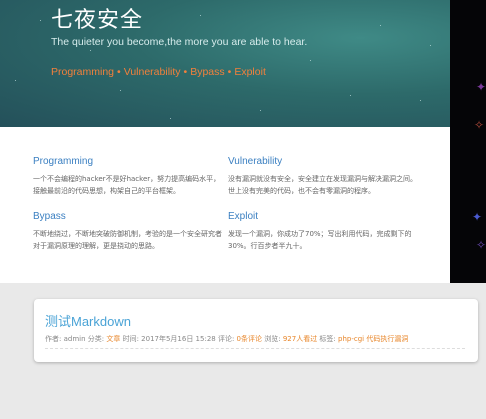  I want to click on category-label: 分类:, so click(96, 339).